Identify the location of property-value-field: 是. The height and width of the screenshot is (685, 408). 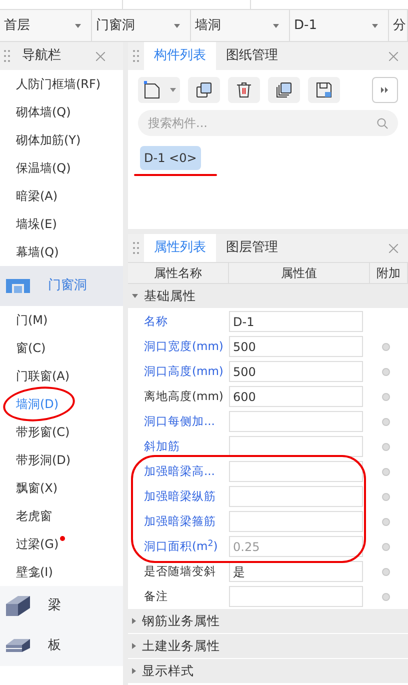
(296, 571).